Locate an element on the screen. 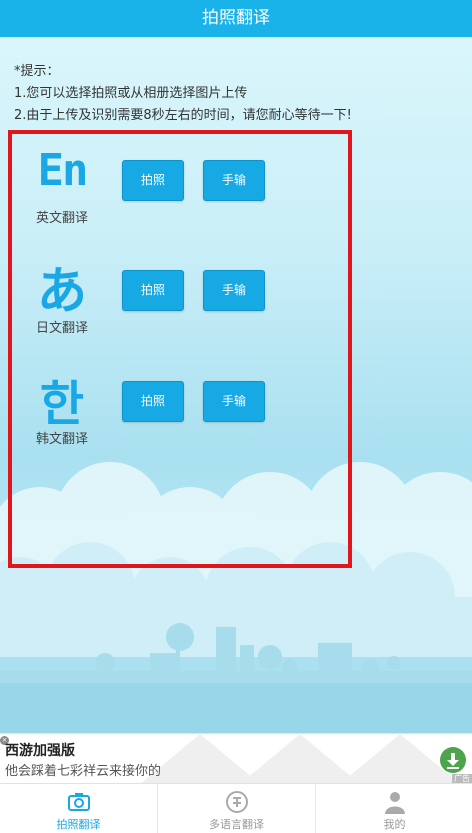 This screenshot has width=472, height=833. korean-glyph: 한 is located at coordinates (62, 404).